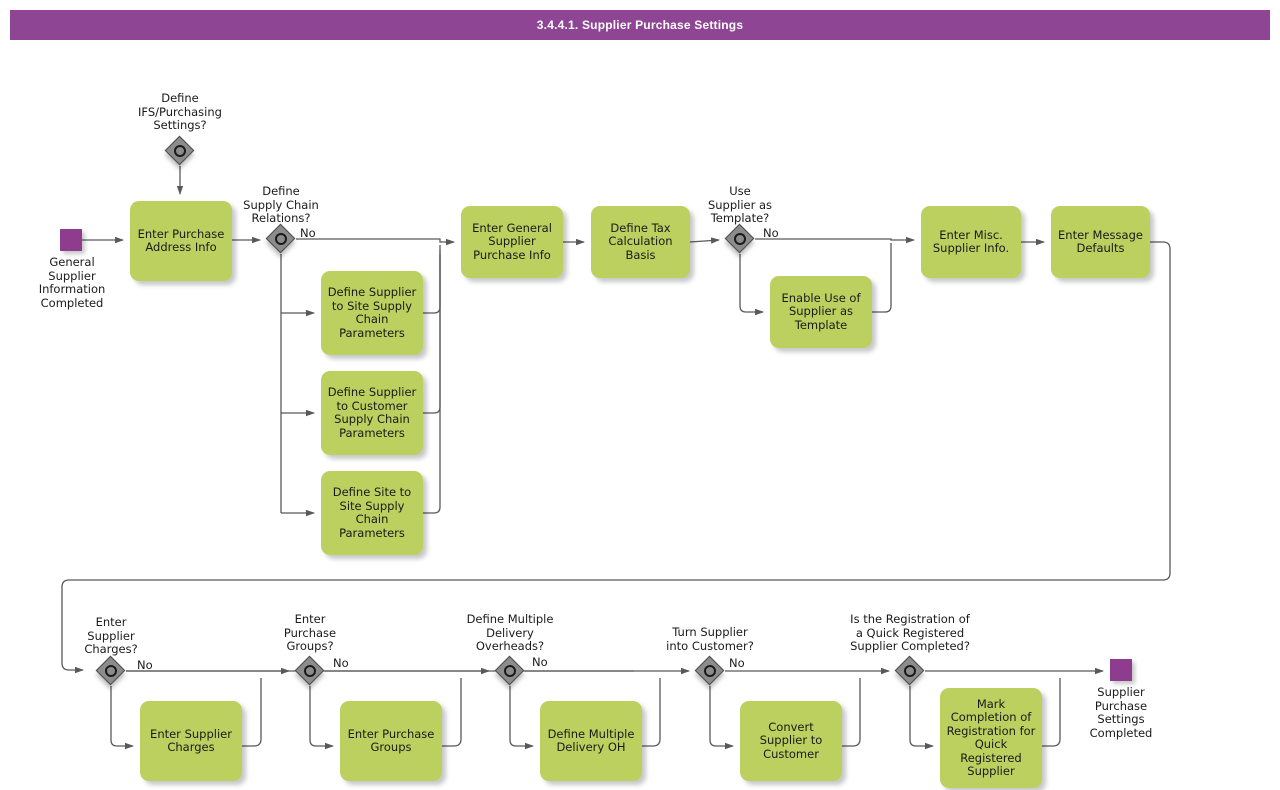  Describe the element at coordinates (651, 712) in the screenshot. I see `merge-multiple-delivery` at that location.